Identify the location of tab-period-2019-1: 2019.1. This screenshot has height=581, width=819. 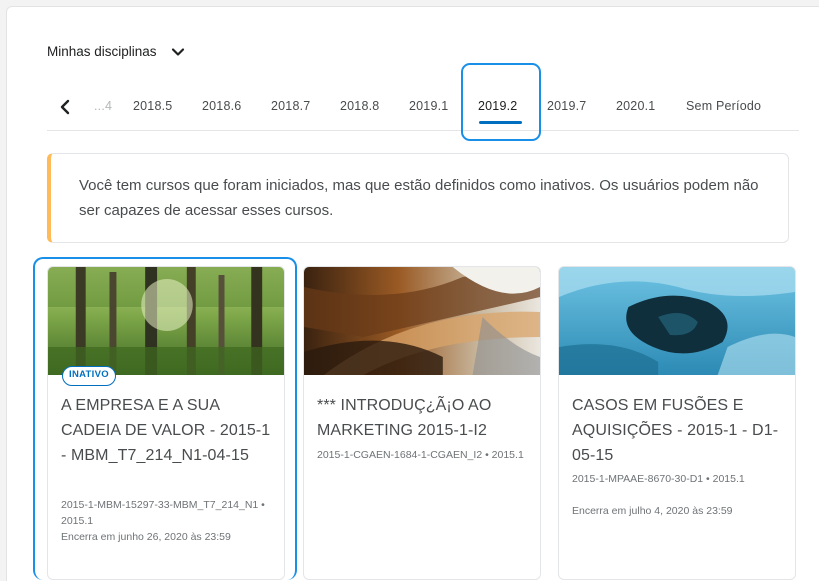
(428, 106).